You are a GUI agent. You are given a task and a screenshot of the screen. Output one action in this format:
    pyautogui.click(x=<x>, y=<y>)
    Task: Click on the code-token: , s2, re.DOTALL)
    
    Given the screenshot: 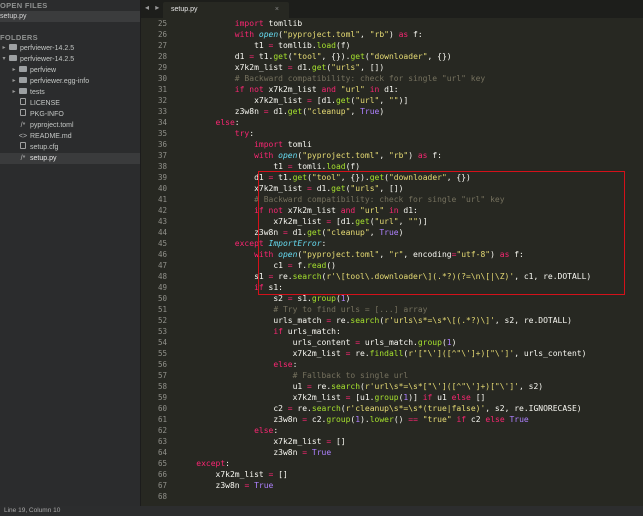 What is the action you would take?
    pyautogui.click(x=533, y=320)
    